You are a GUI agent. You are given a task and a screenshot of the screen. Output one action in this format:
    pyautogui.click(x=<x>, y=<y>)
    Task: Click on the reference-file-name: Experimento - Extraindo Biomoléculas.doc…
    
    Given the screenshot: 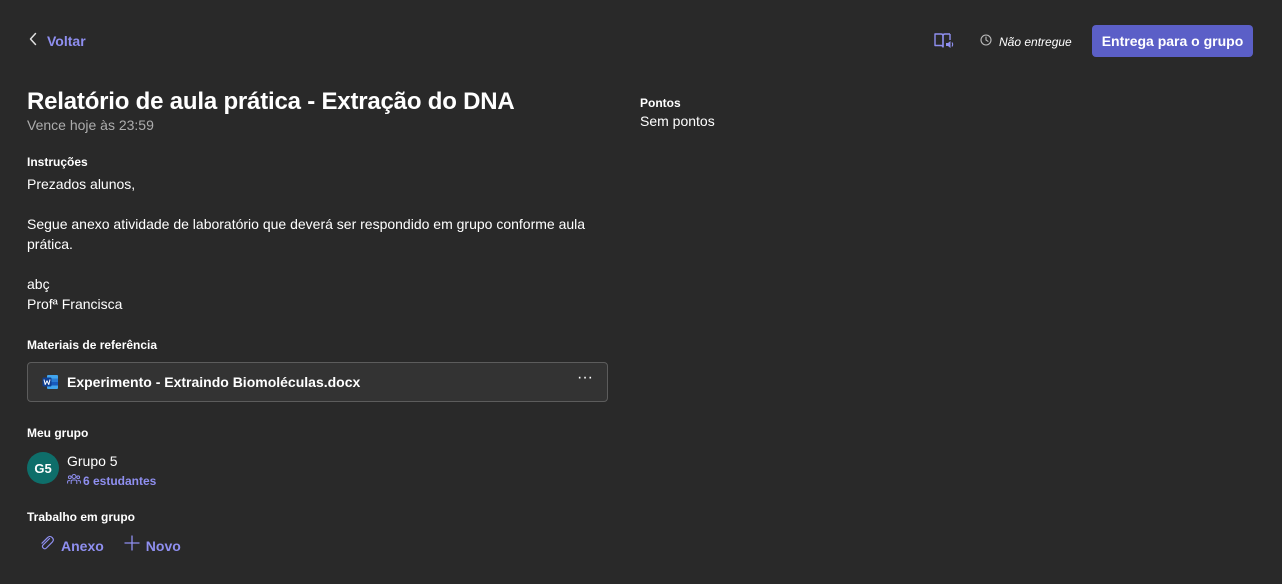 What is the action you would take?
    pyautogui.click(x=214, y=382)
    